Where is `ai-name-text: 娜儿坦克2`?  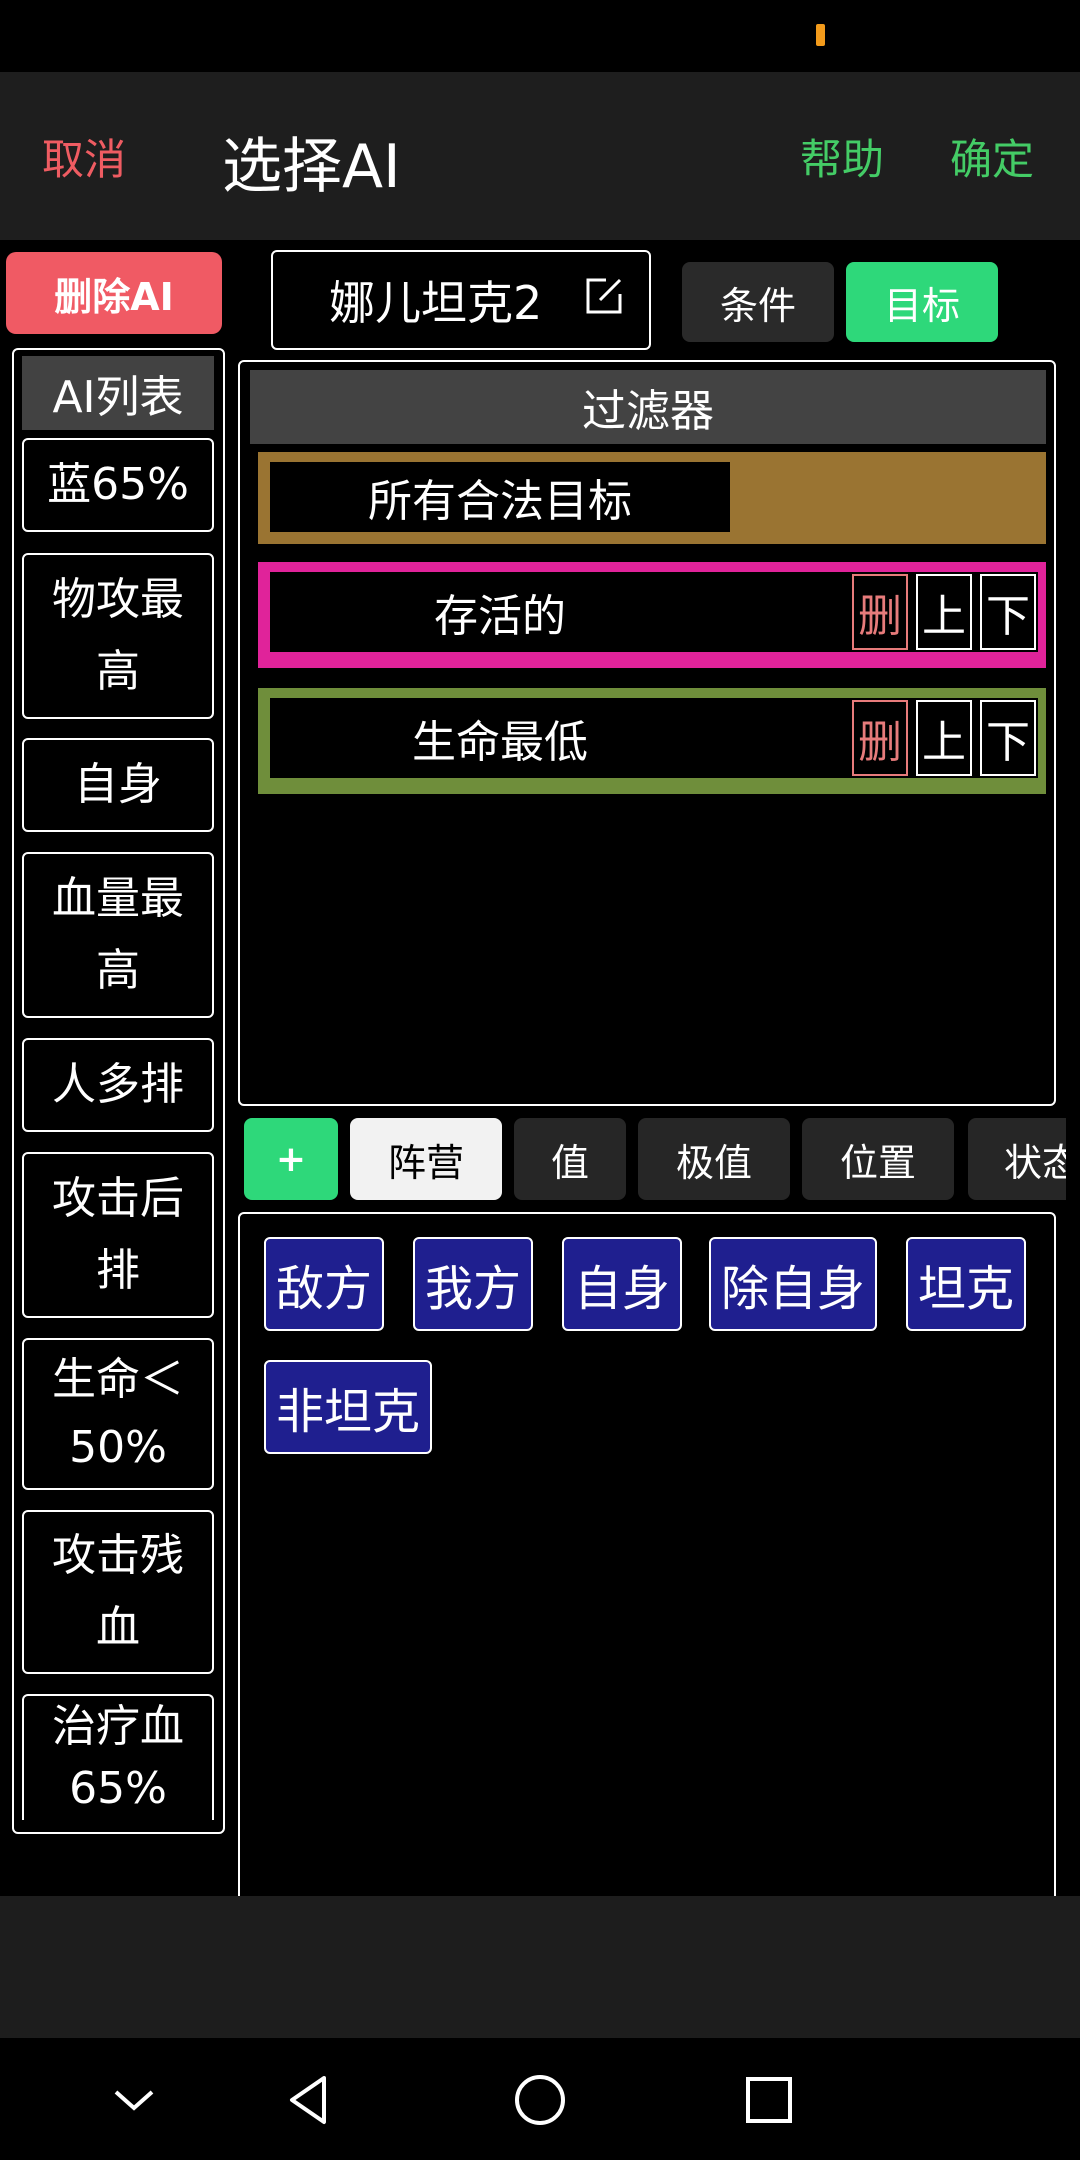
ai-name-text: 娜儿坦克2 is located at coordinates (436, 303).